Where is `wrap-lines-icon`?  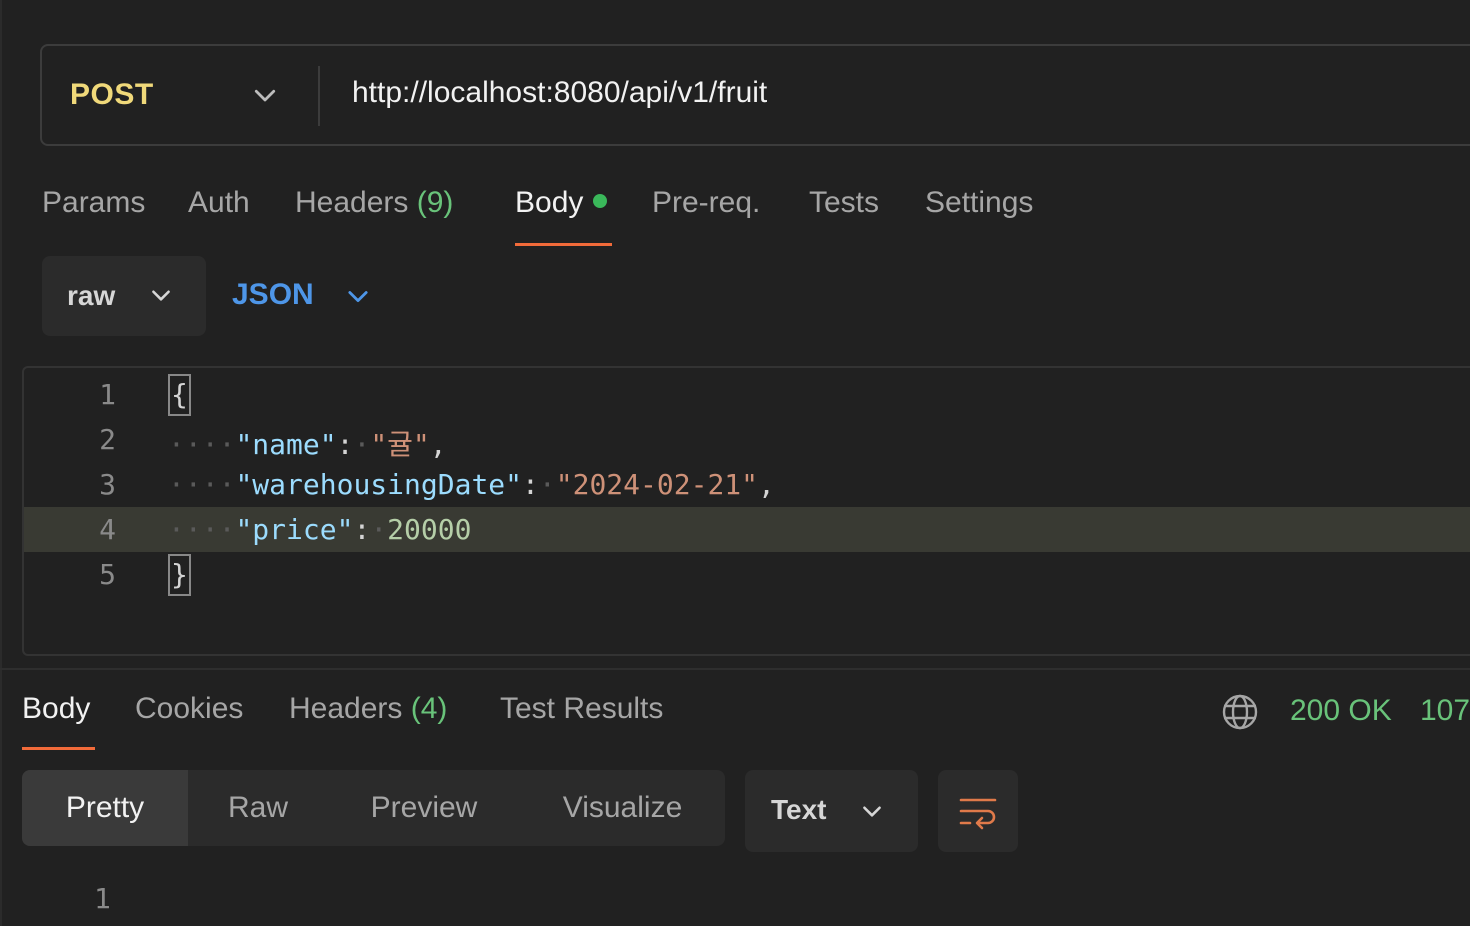
wrap-lines-icon is located at coordinates (978, 814).